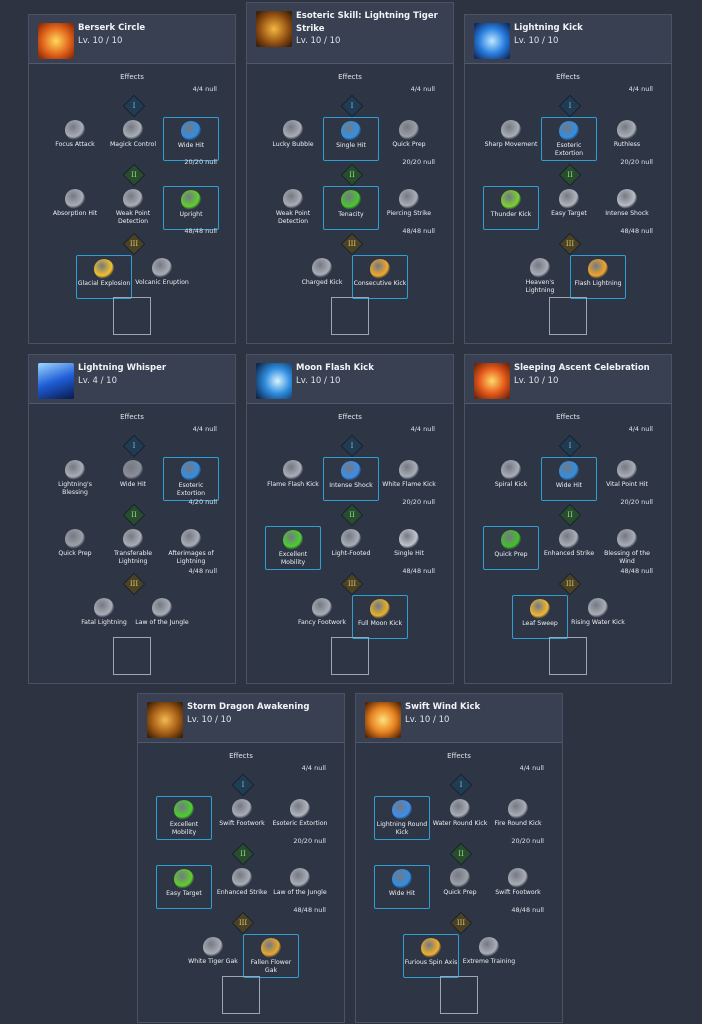 This screenshot has width=702, height=1024. I want to click on effect-option: Fatal Lightning, so click(104, 617).